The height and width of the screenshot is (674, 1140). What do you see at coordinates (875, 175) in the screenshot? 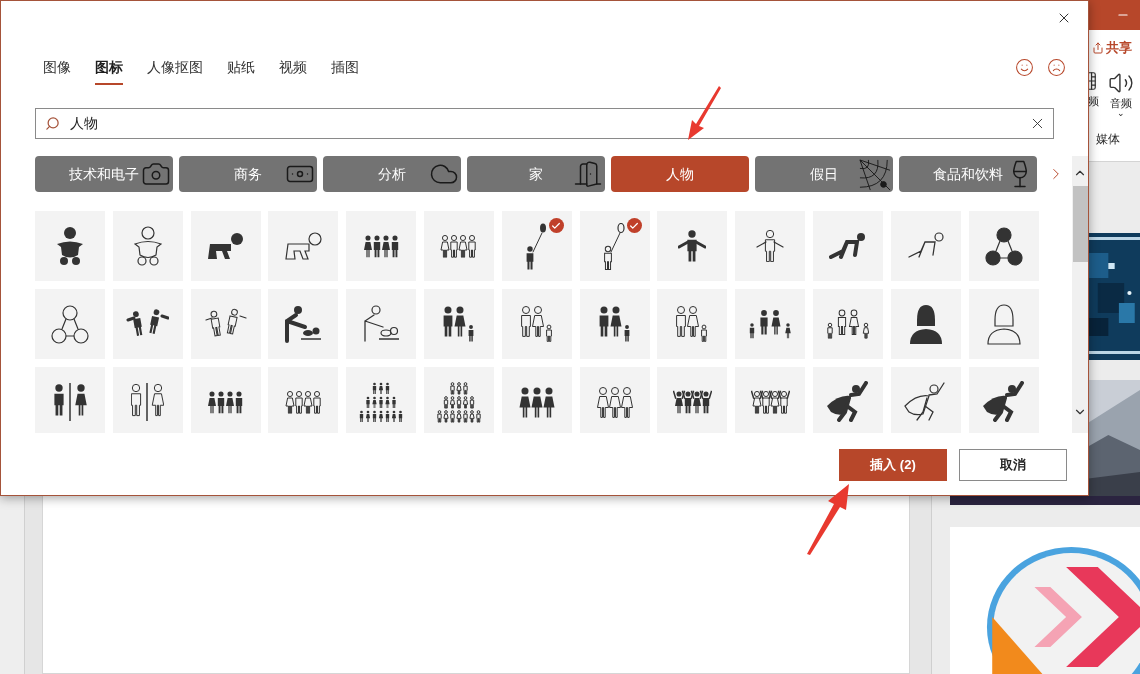
I see `spider-web-icon` at bounding box center [875, 175].